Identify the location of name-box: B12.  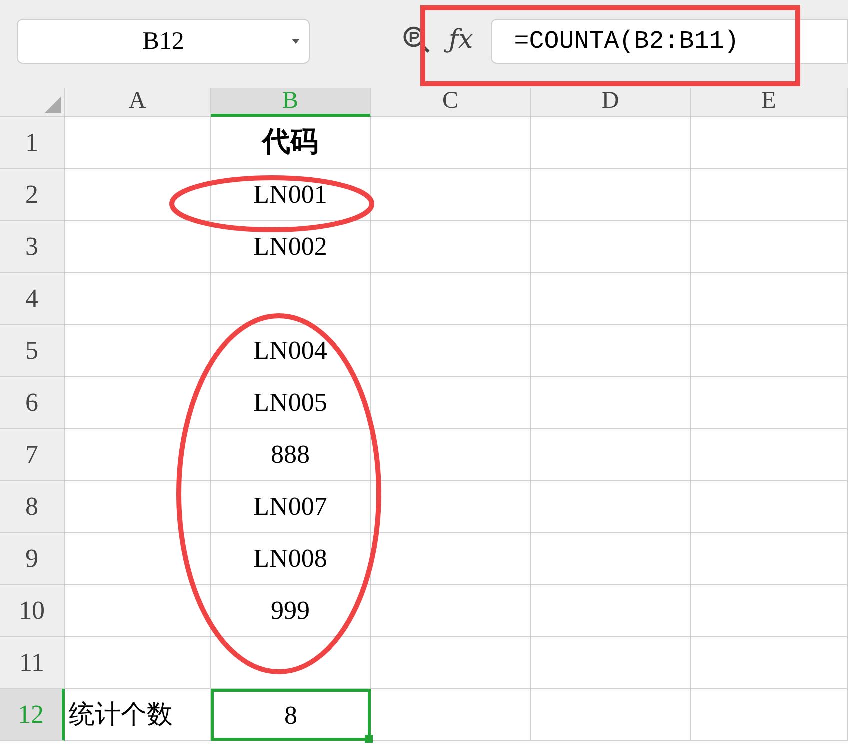
(163, 41).